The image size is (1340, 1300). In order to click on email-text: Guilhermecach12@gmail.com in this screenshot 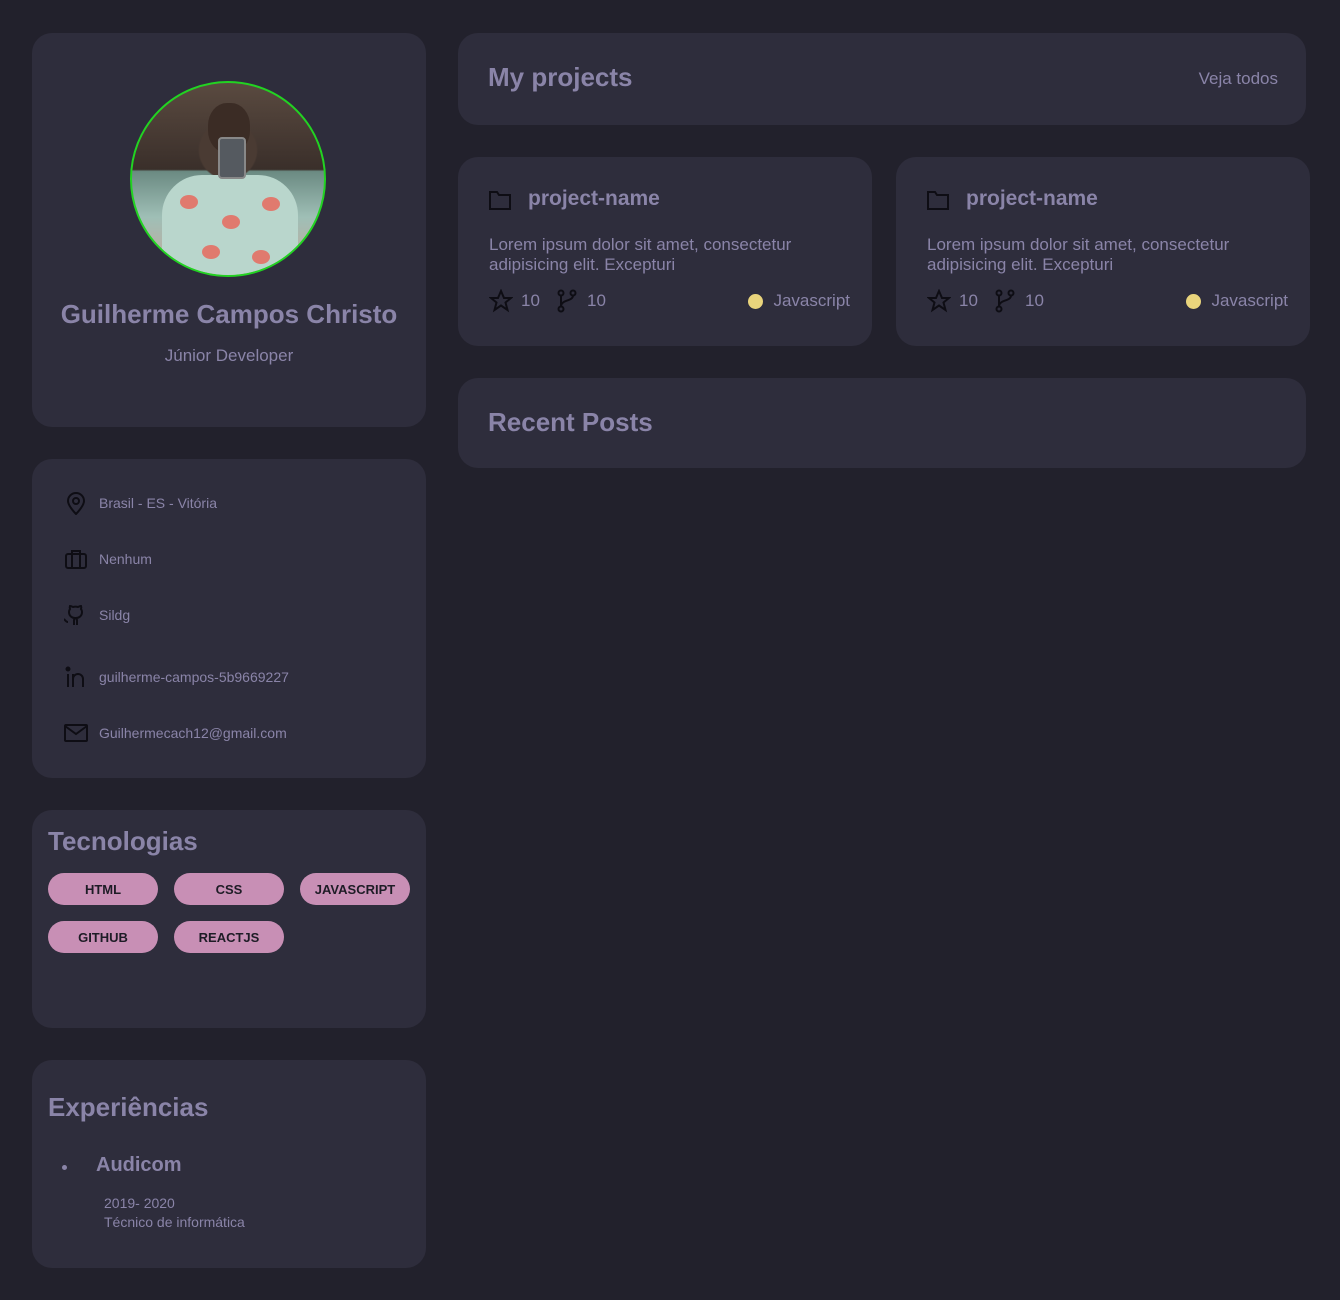, I will do `click(193, 733)`.